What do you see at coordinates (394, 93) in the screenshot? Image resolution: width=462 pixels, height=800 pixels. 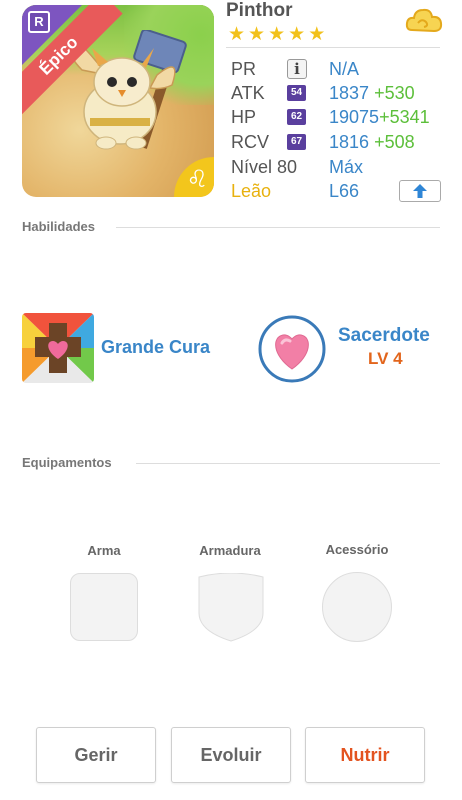 I see `stat-bonus: +530` at bounding box center [394, 93].